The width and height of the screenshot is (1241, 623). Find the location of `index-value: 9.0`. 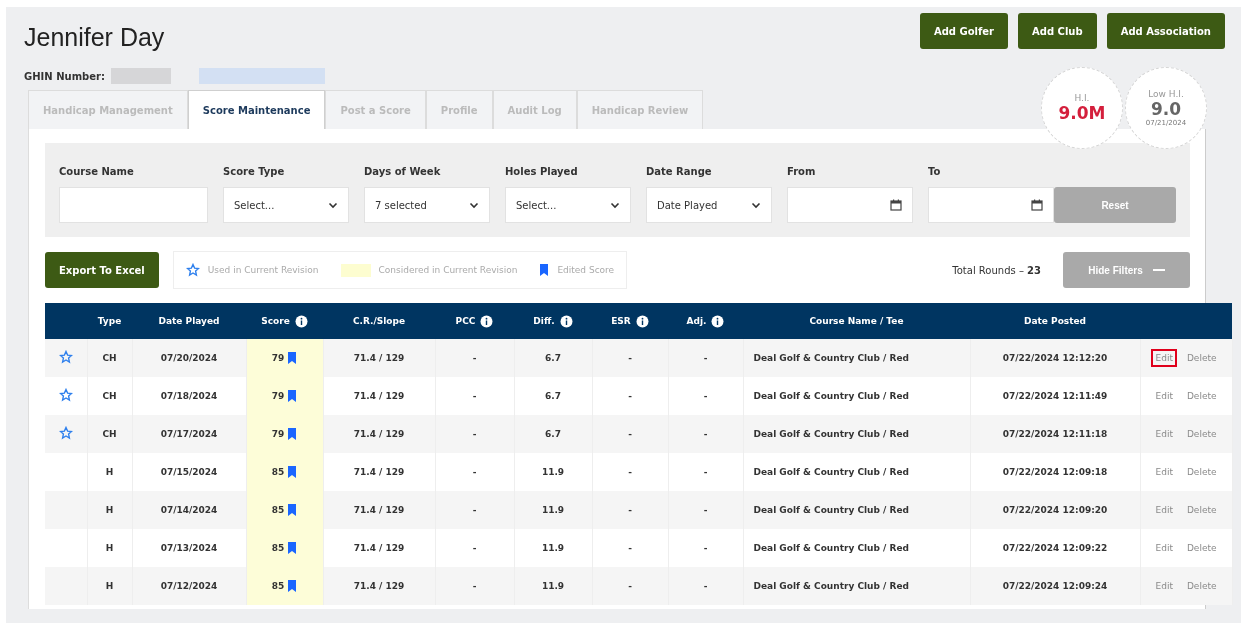

index-value: 9.0 is located at coordinates (1166, 109).